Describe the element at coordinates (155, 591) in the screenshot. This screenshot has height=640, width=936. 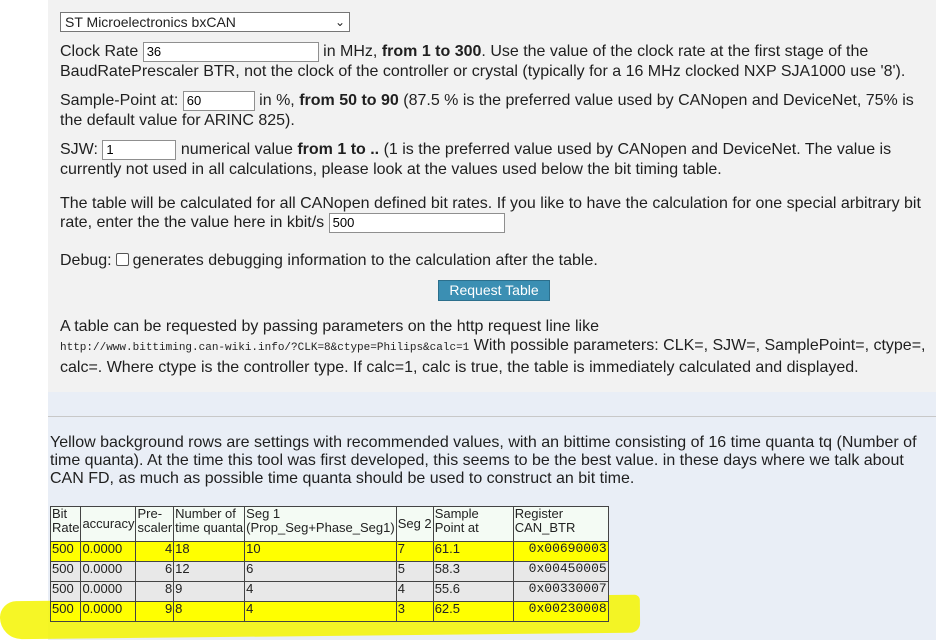
I see `cell-prescaler: 8` at that location.